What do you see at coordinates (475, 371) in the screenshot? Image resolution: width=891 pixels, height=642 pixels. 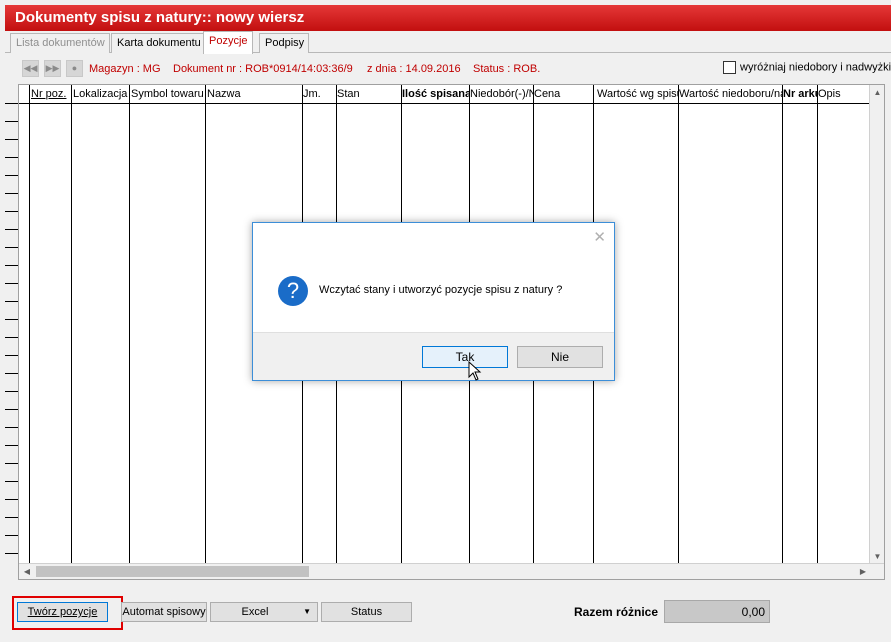 I see `mouse-pointer-icon` at bounding box center [475, 371].